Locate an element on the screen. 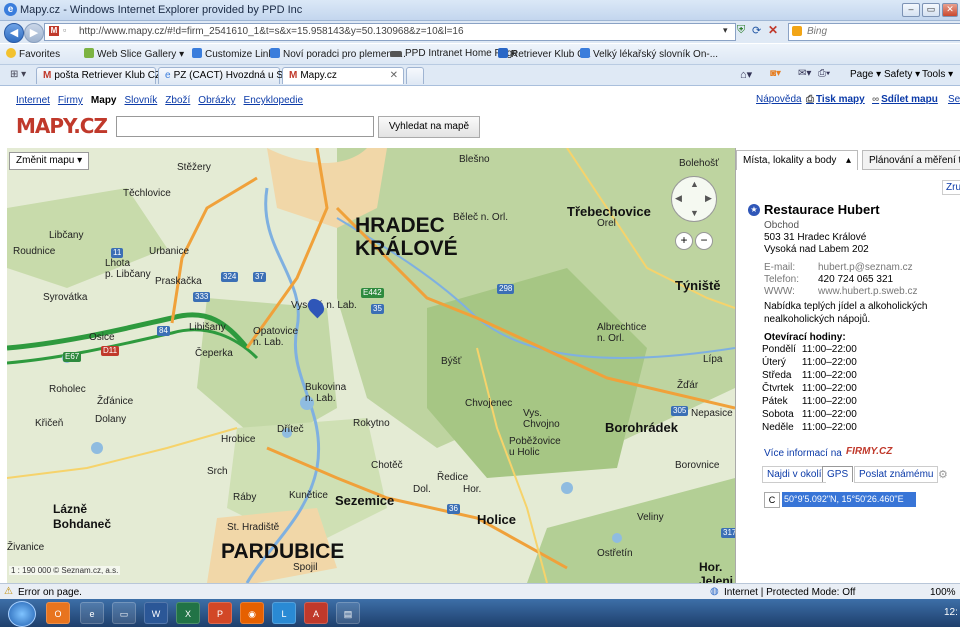 This screenshot has height=627, width=960. zoom-out-button: − is located at coordinates (704, 241).